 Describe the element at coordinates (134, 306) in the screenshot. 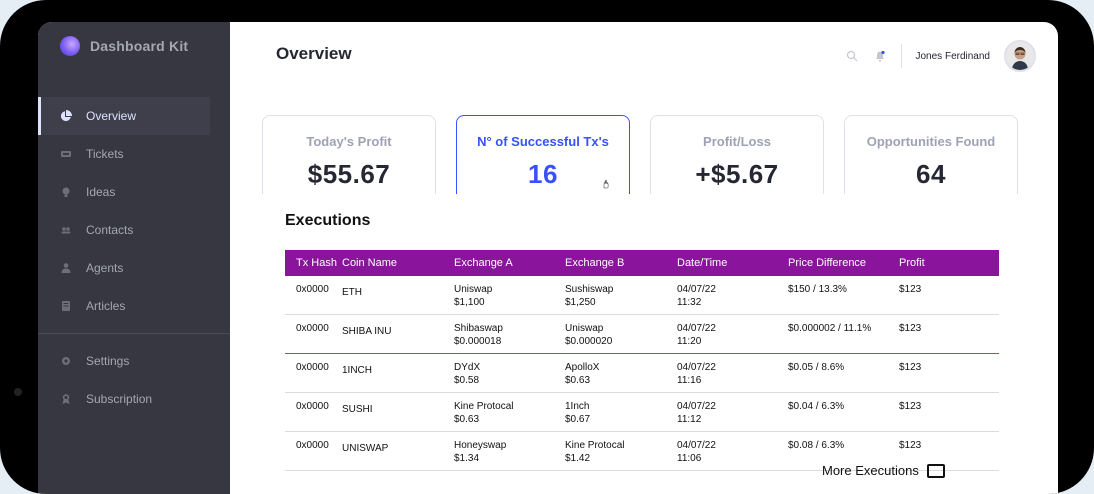

I see `sidebar-item-articles: Articles` at that location.